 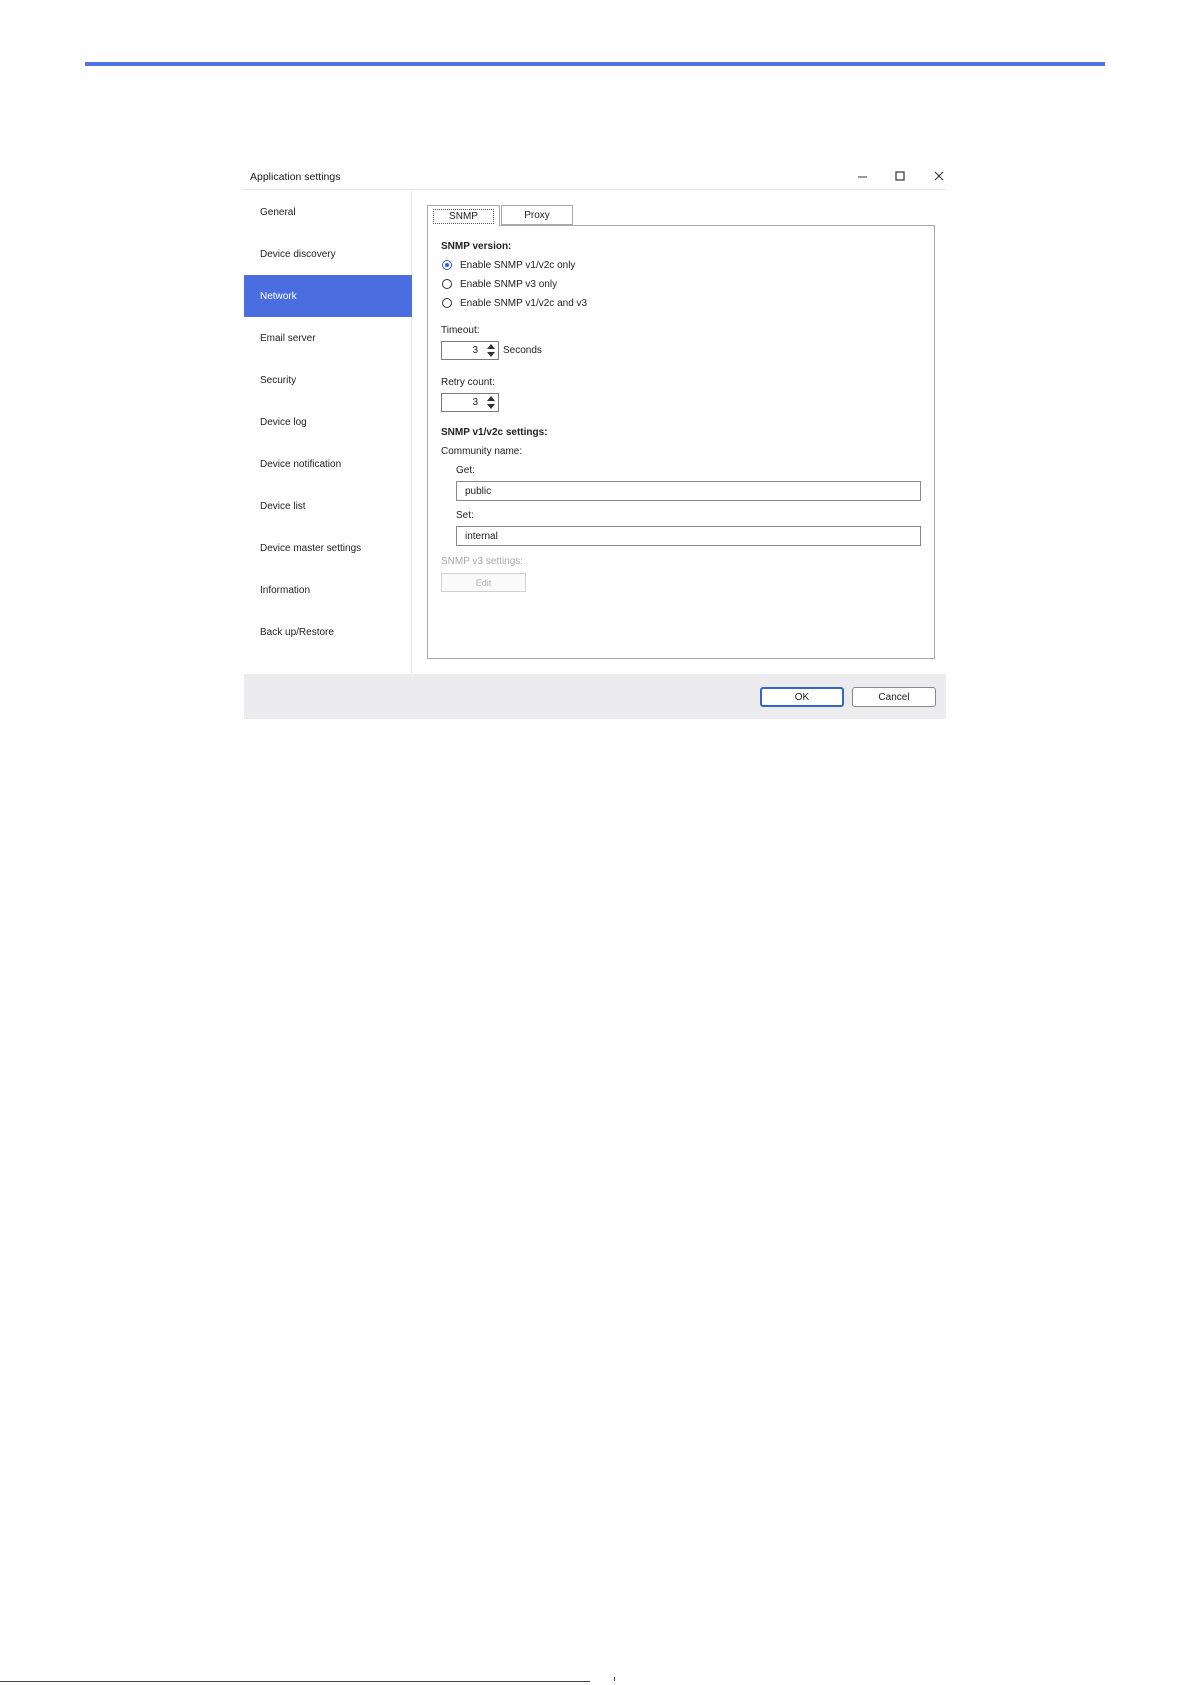 What do you see at coordinates (447, 265) in the screenshot?
I see `radio-snmp-v1v2c-only` at bounding box center [447, 265].